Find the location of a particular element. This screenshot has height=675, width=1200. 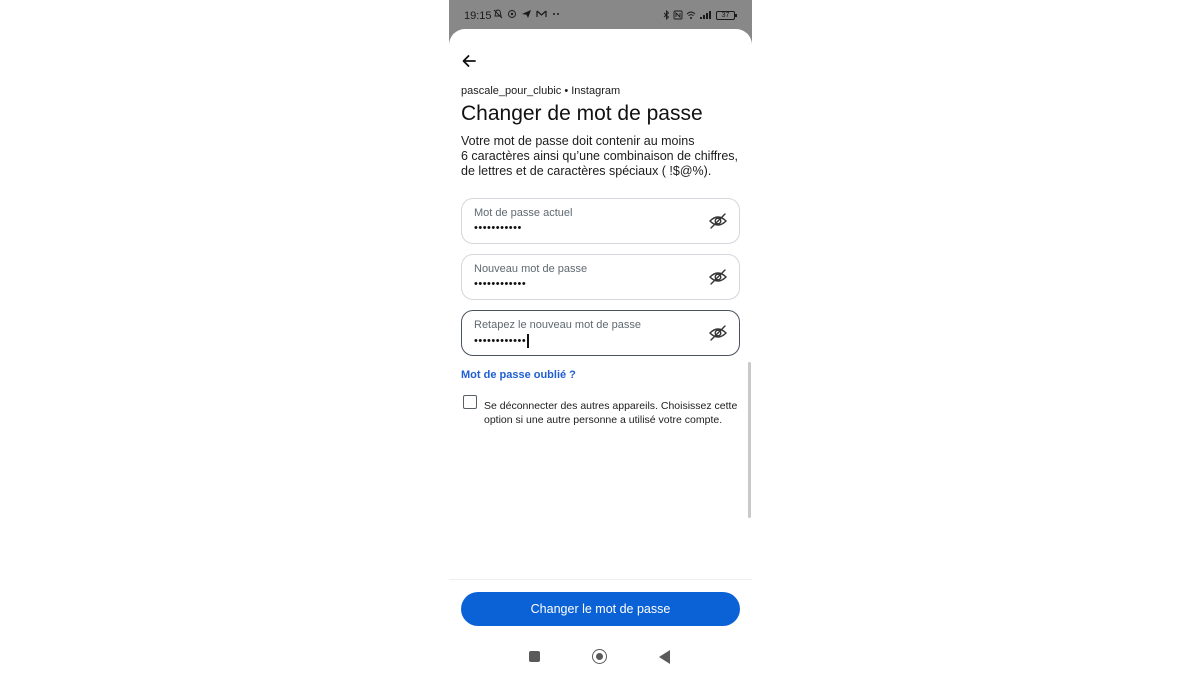

scrollbar is located at coordinates (749, 440).